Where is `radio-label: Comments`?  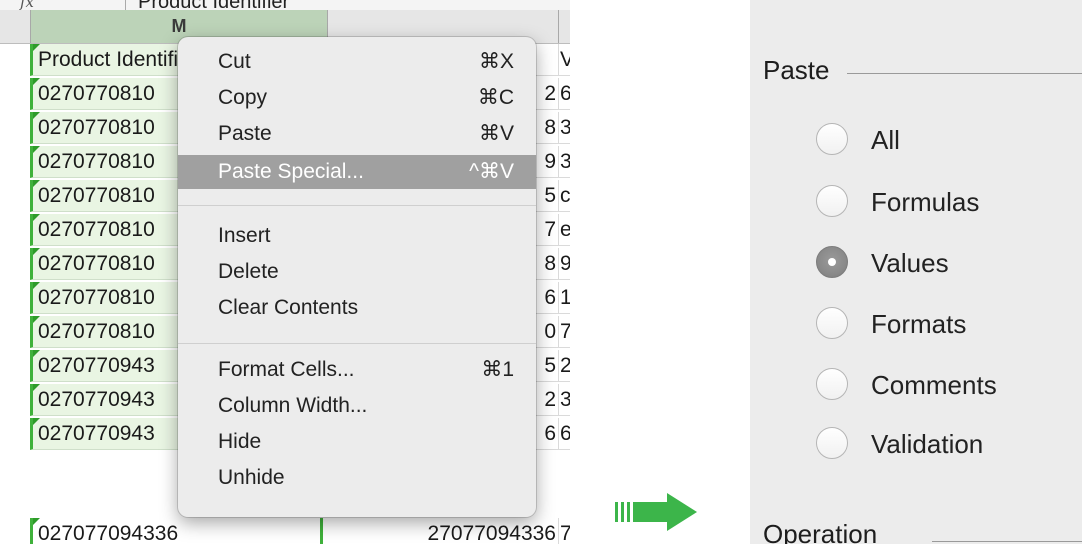 radio-label: Comments is located at coordinates (934, 385).